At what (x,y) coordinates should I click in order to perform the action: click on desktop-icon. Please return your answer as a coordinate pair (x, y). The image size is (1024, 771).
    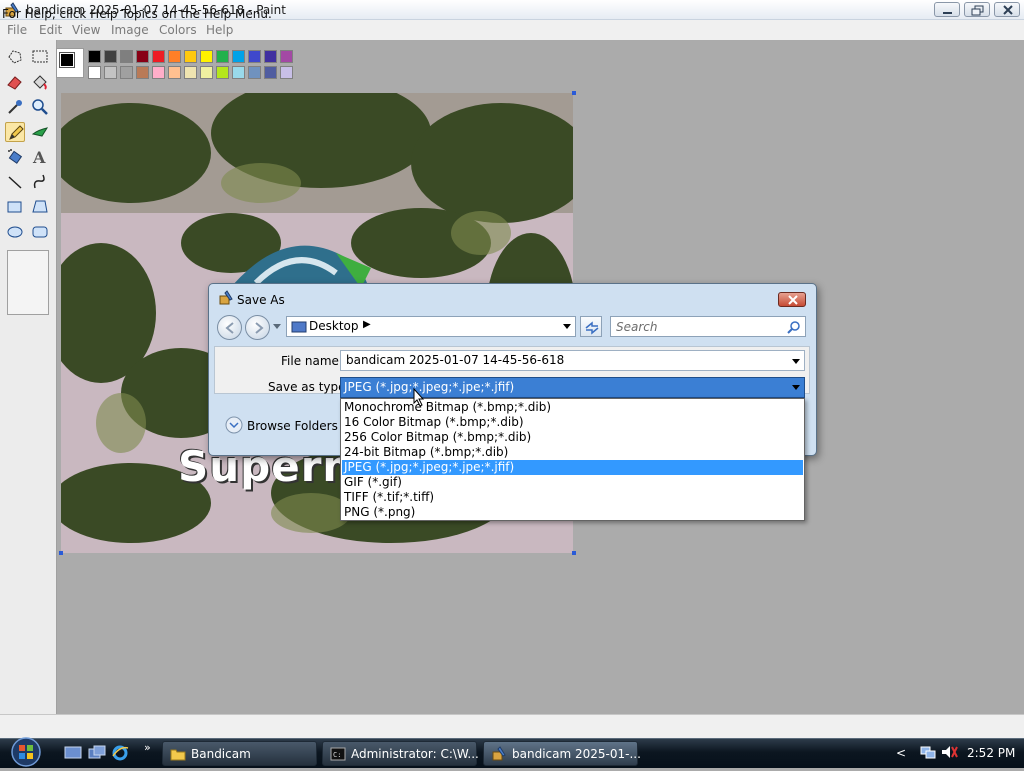
    Looking at the image, I should click on (299, 327).